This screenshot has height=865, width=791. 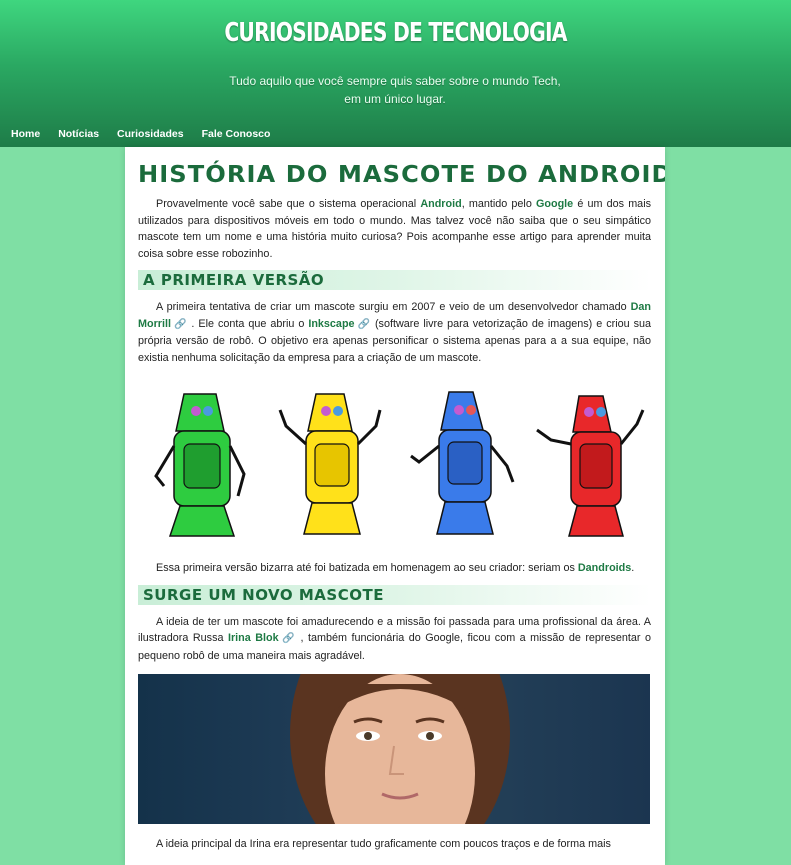 What do you see at coordinates (400, 749) in the screenshot?
I see `portrait-image` at bounding box center [400, 749].